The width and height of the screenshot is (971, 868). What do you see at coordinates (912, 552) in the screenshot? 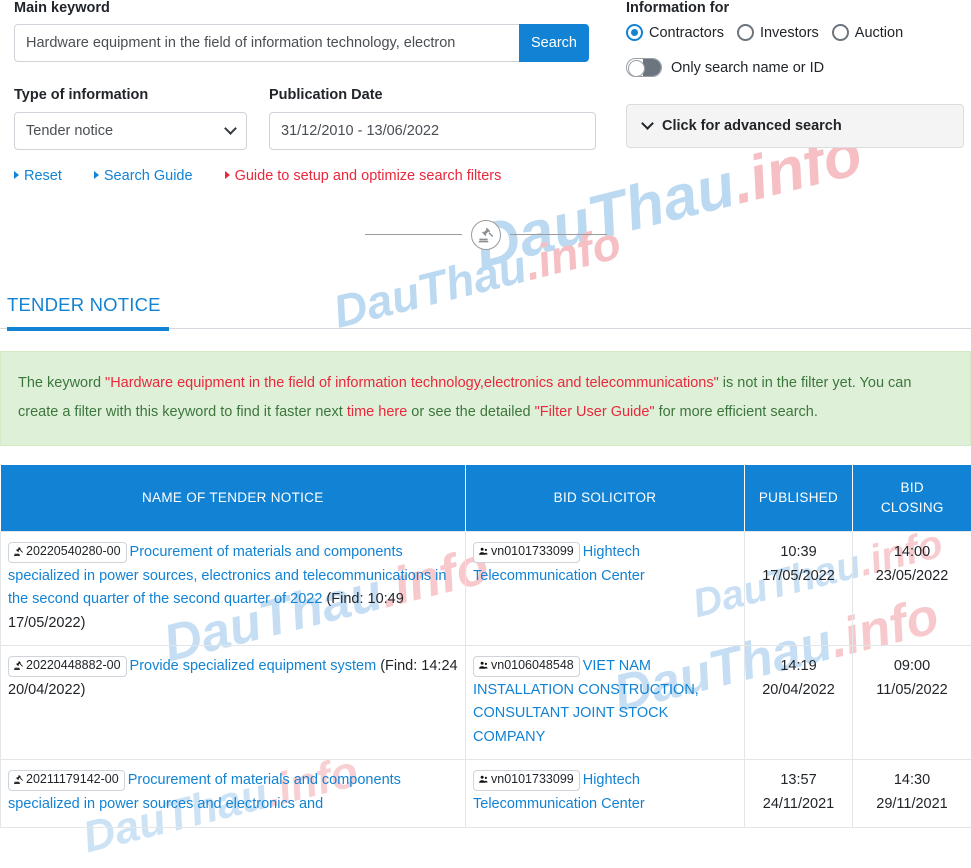
I see `closing-time: 14:00` at bounding box center [912, 552].